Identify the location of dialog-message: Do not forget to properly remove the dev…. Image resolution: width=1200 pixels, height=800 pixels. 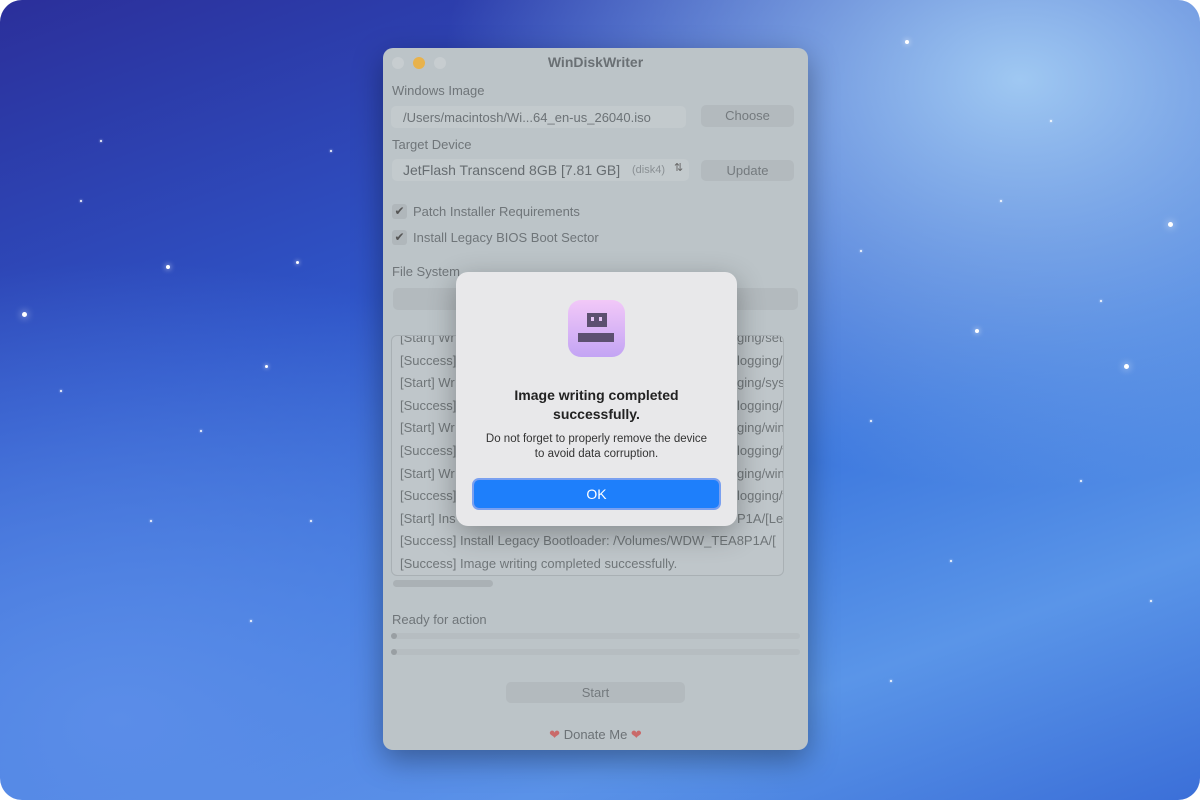
(596, 446).